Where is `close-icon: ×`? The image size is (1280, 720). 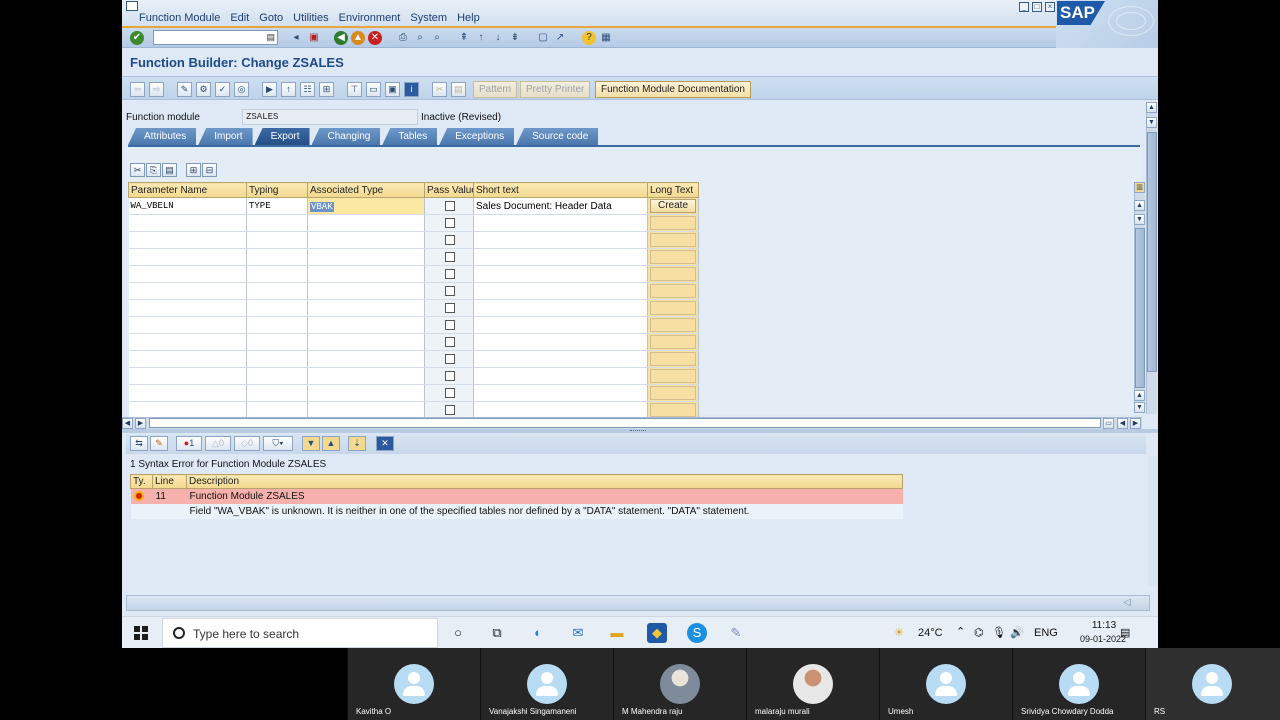 close-icon: × is located at coordinates (1050, 7).